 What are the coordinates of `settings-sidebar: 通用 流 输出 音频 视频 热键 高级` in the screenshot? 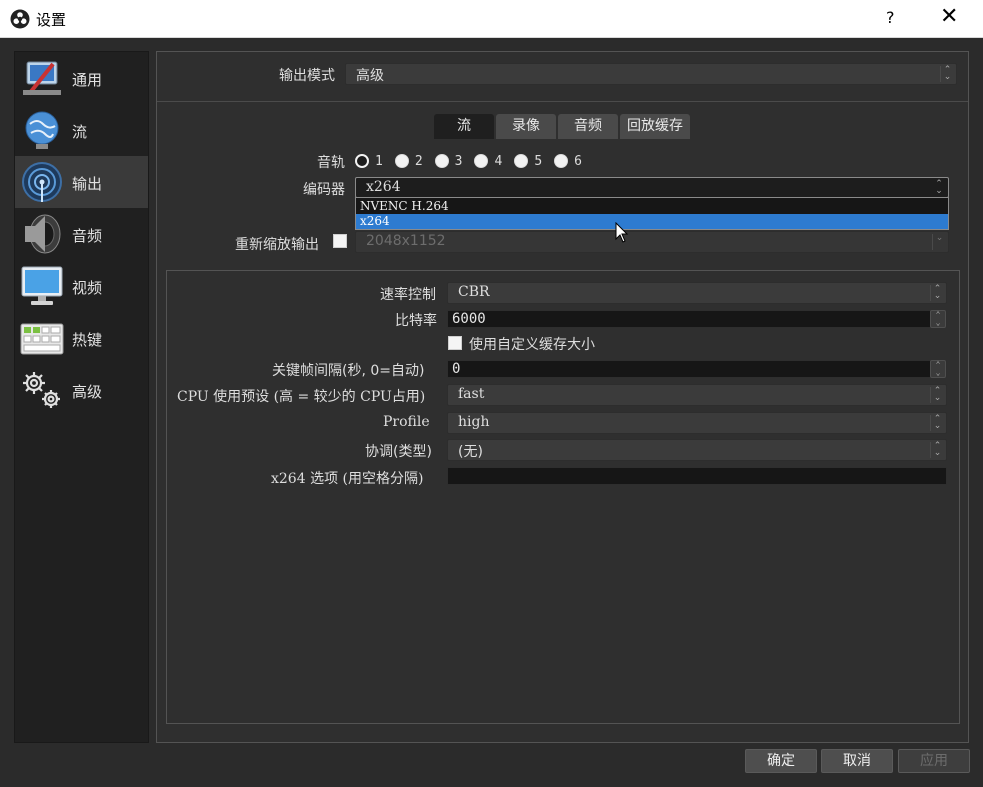 It's located at (81, 397).